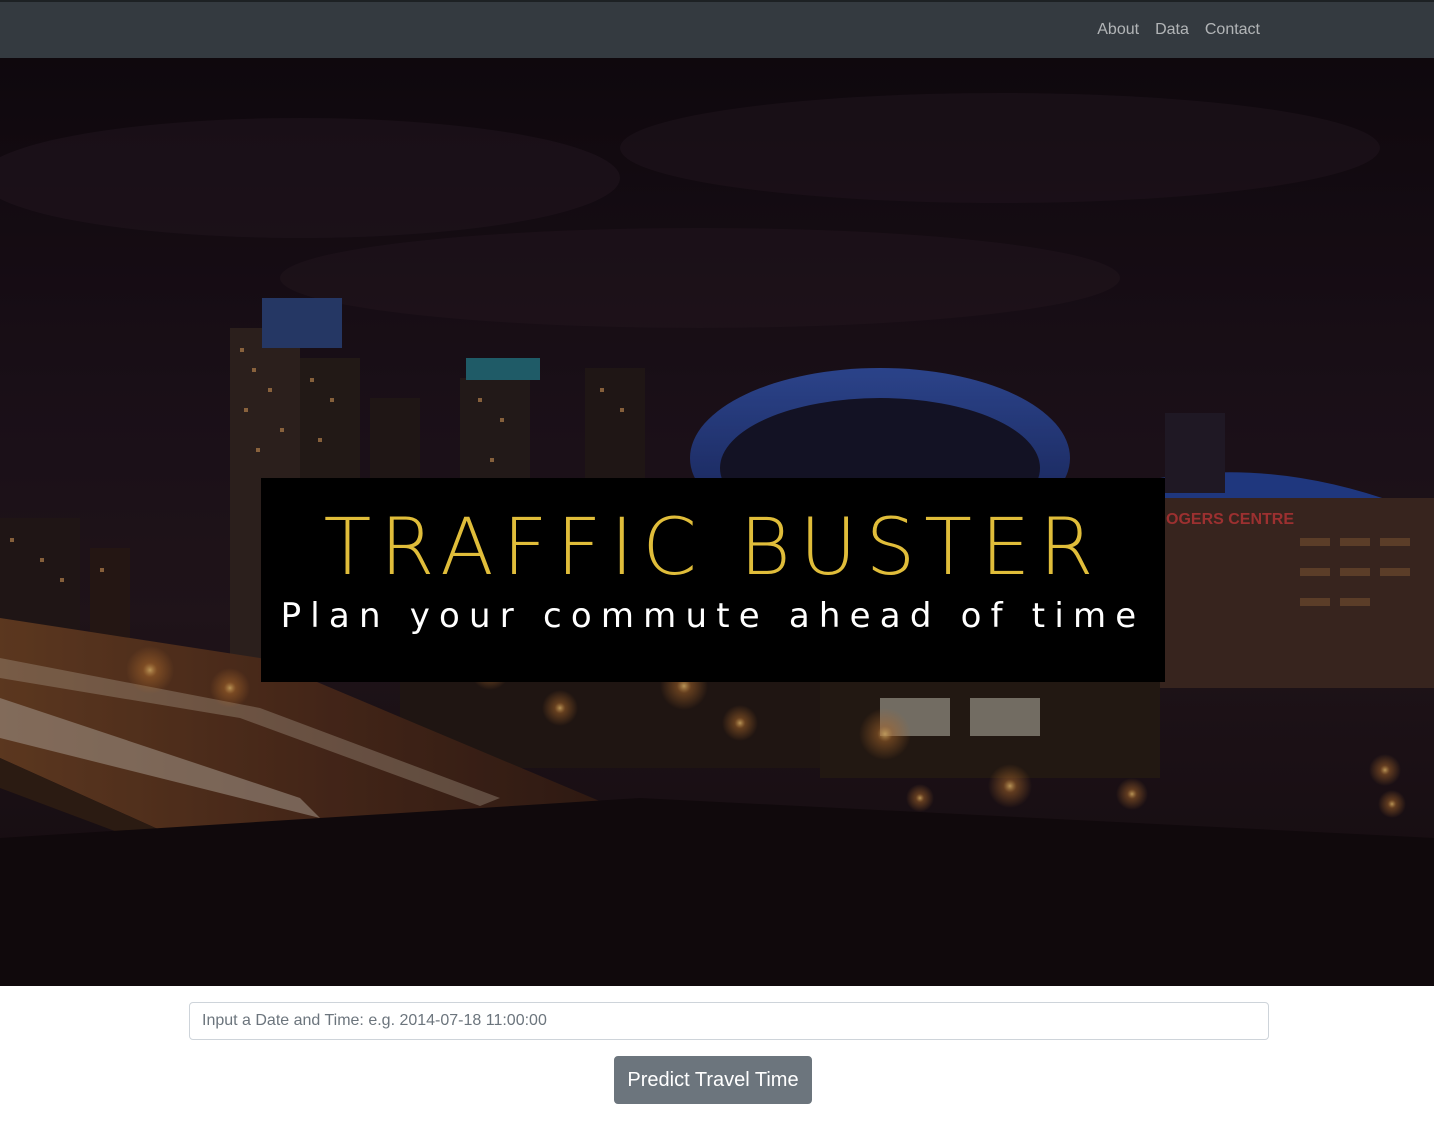  What do you see at coordinates (717, 29) in the screenshot?
I see `navbar: About Data Contact` at bounding box center [717, 29].